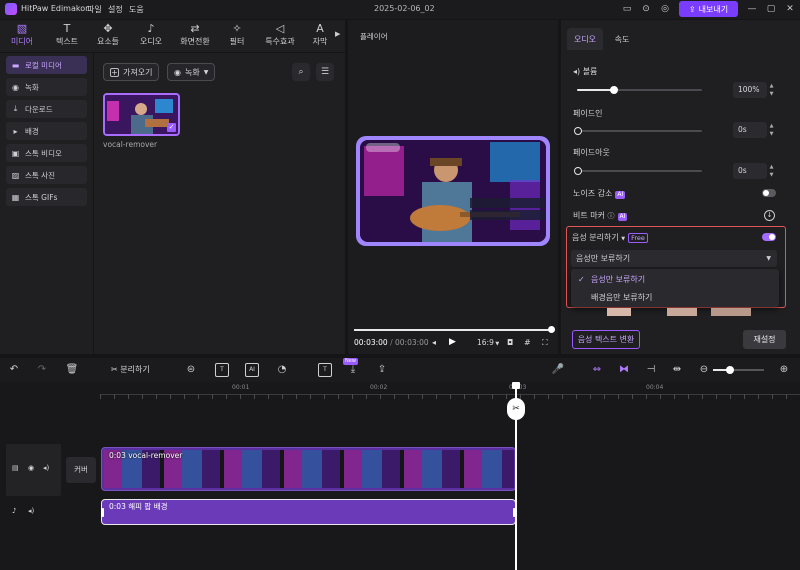 This screenshot has width=800, height=570. What do you see at coordinates (624, 370) in the screenshot?
I see `link-icon: ⧓` at bounding box center [624, 370].